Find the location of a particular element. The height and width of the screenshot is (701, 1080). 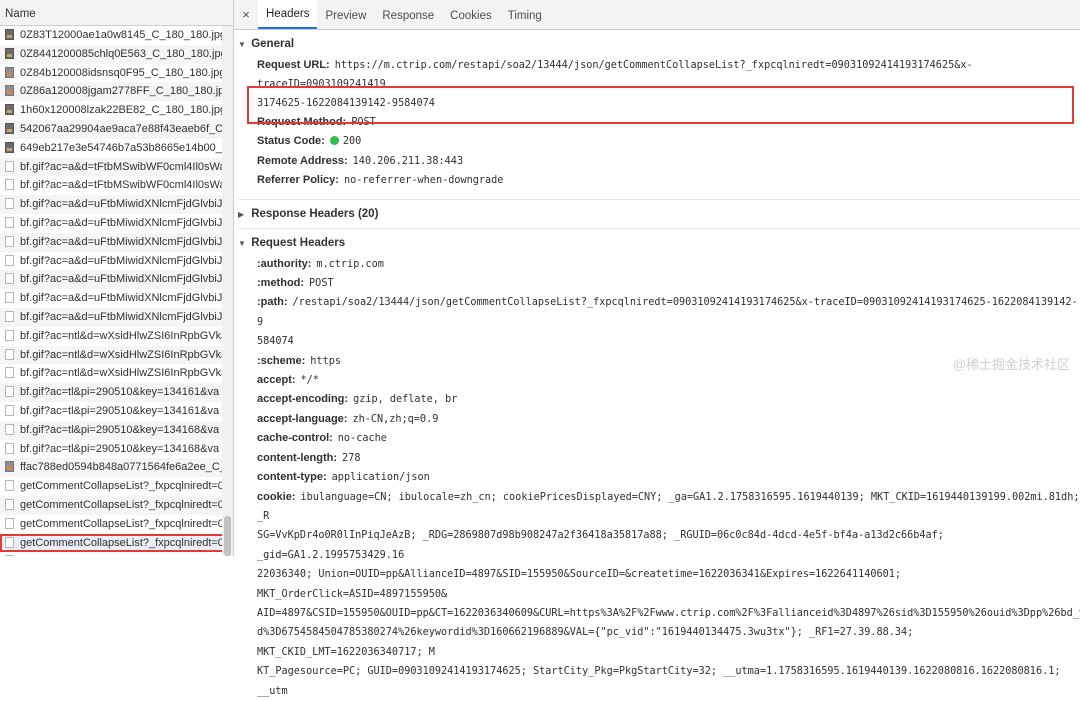

request-row: 0Z8441200085chlq0E563_C_180_180.jpg is located at coordinates (116, 54).